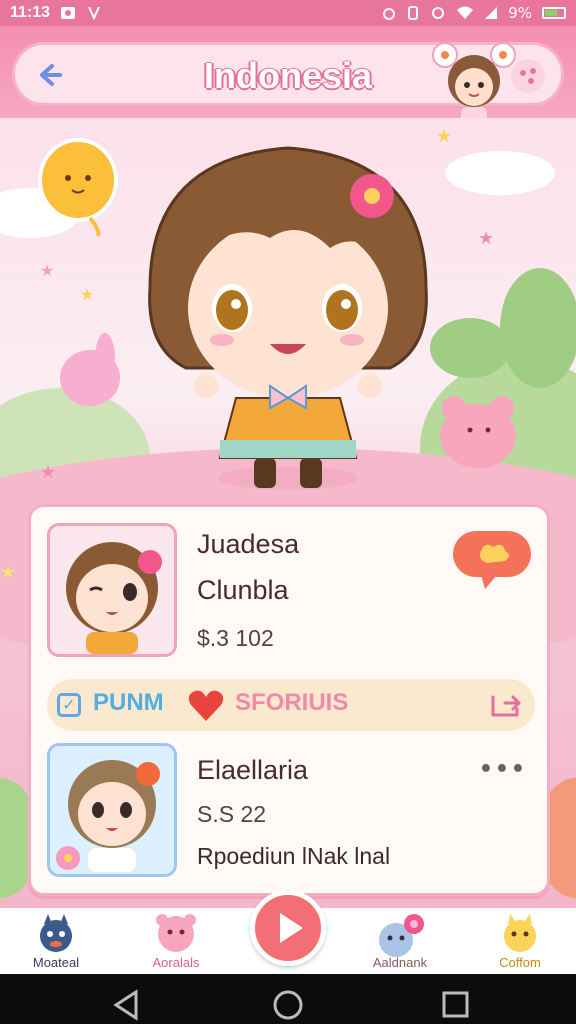 This screenshot has width=576, height=1024. Describe the element at coordinates (56, 962) in the screenshot. I see `nav-label-moateal: Moateal` at that location.